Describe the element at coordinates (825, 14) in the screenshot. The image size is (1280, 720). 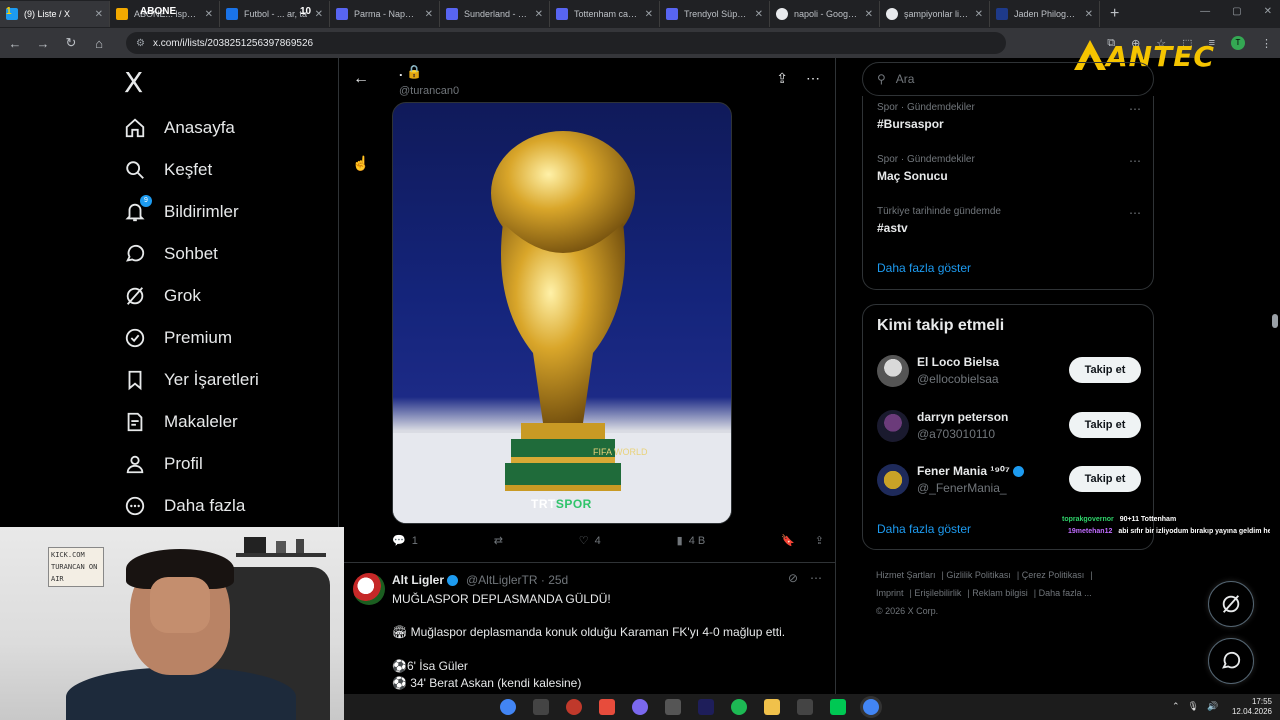
I see `browser-tab: napoli - Google'd ✕` at that location.